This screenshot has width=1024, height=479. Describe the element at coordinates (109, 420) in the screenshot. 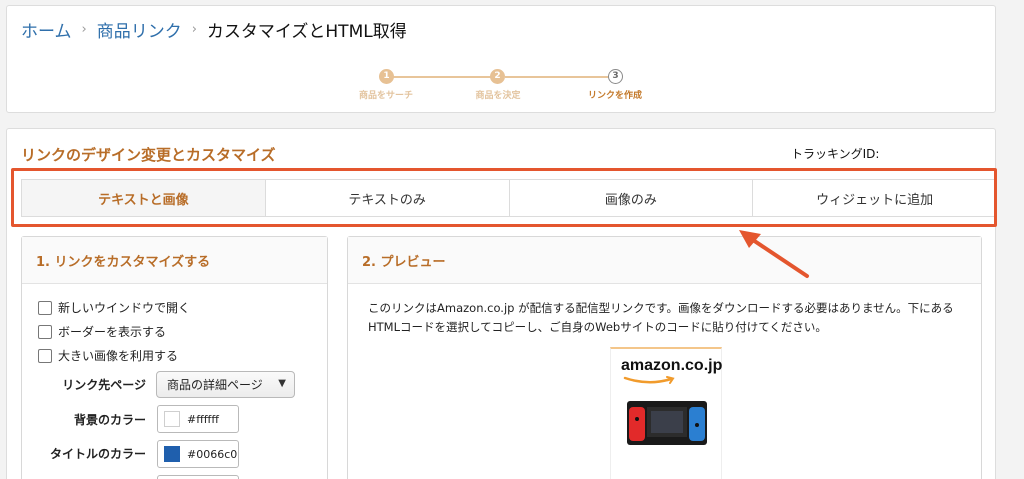

I see `bg-color-label: 背景のカラー` at that location.